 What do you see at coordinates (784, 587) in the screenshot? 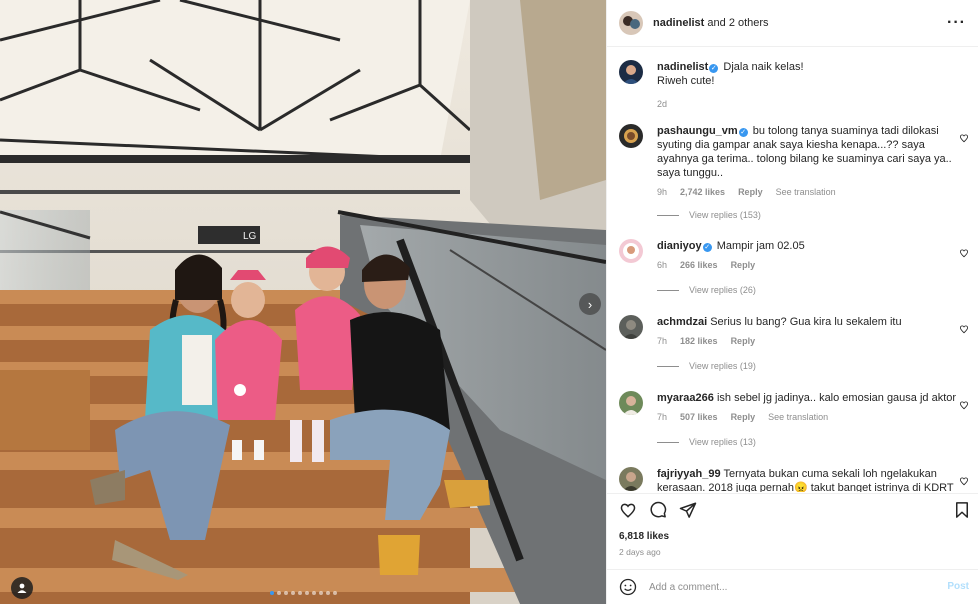
I see `comment-input` at bounding box center [784, 587].